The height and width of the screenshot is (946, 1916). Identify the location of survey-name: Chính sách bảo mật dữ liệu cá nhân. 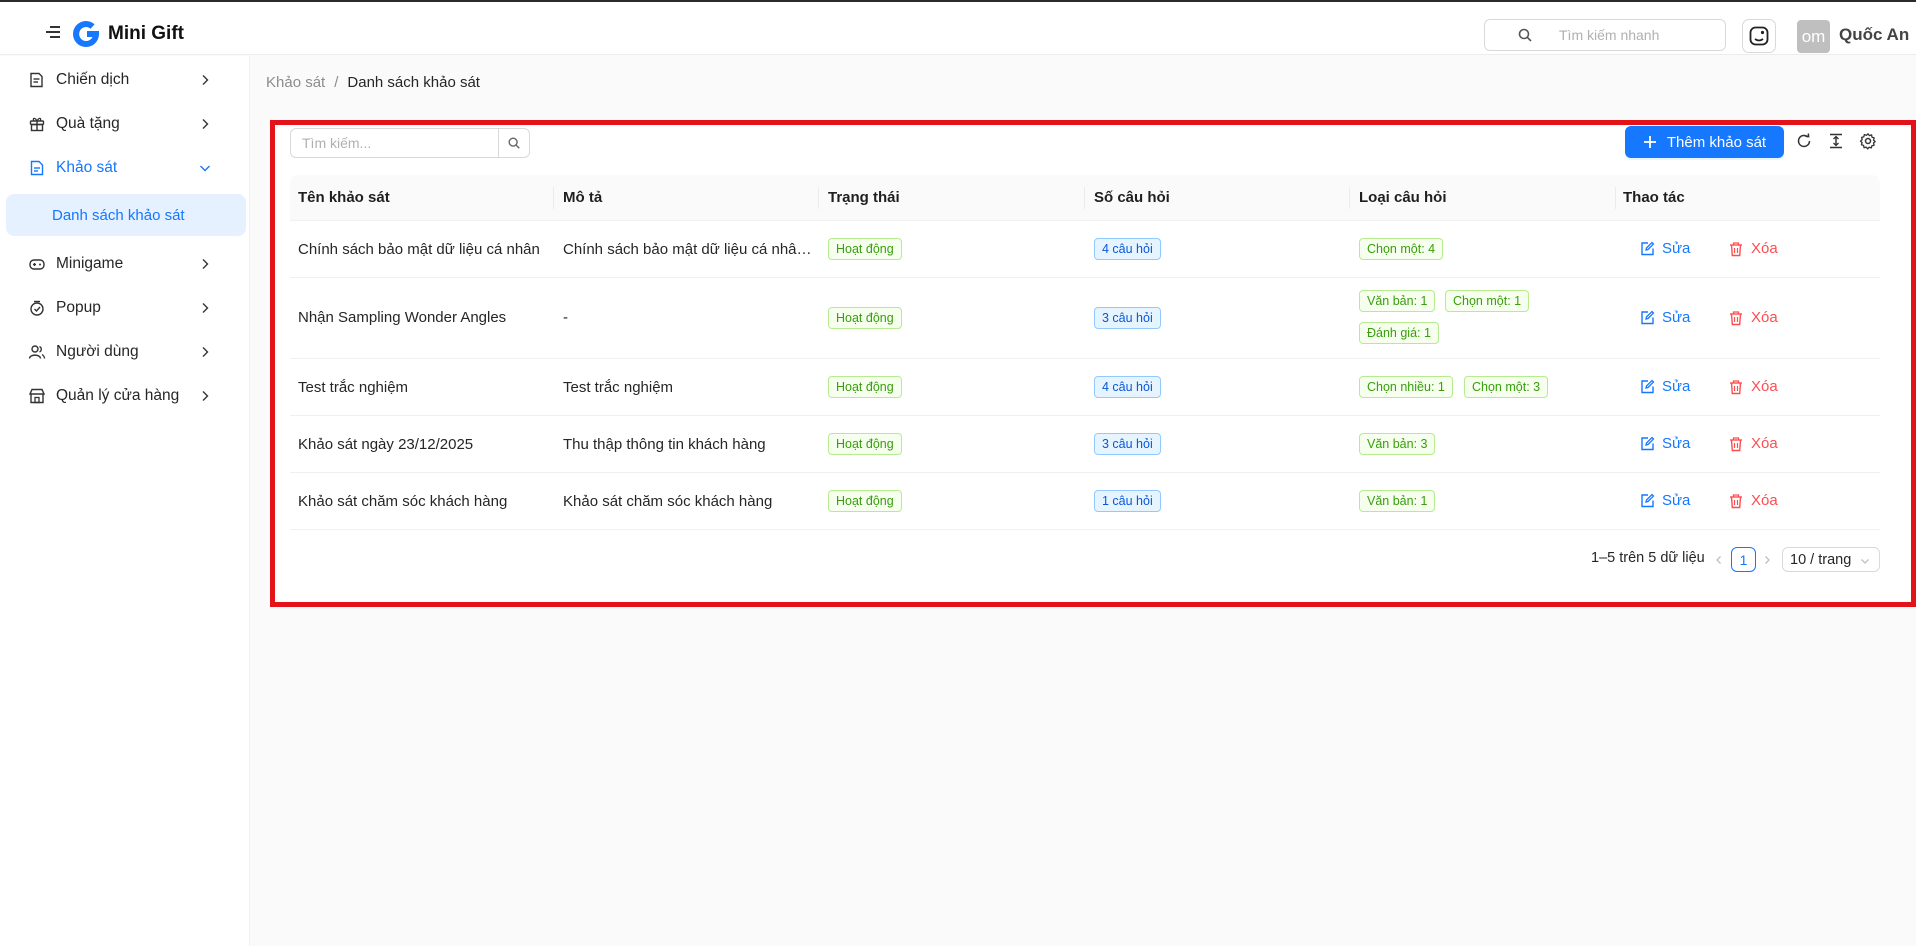
(419, 249).